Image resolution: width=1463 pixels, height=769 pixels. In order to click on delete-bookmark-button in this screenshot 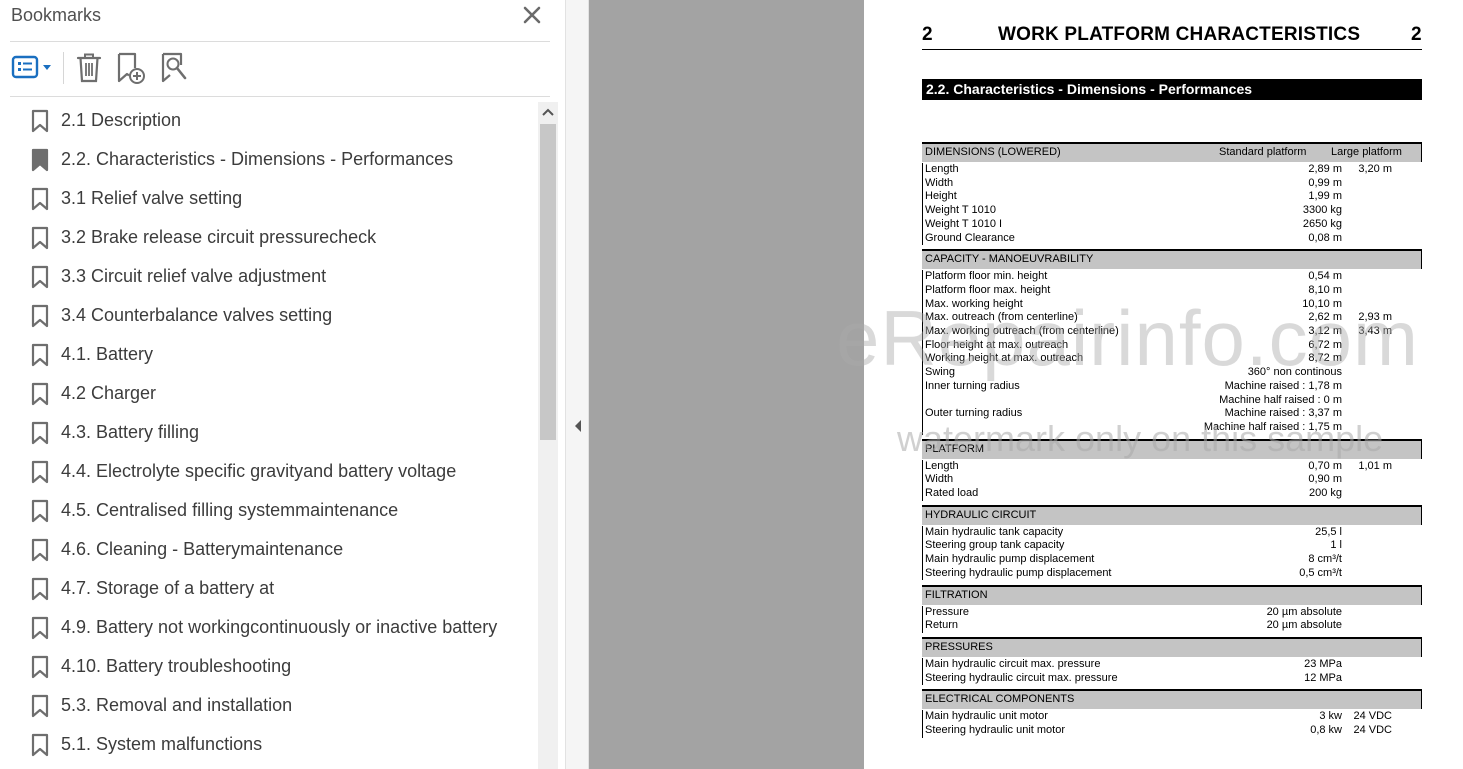, I will do `click(89, 68)`.